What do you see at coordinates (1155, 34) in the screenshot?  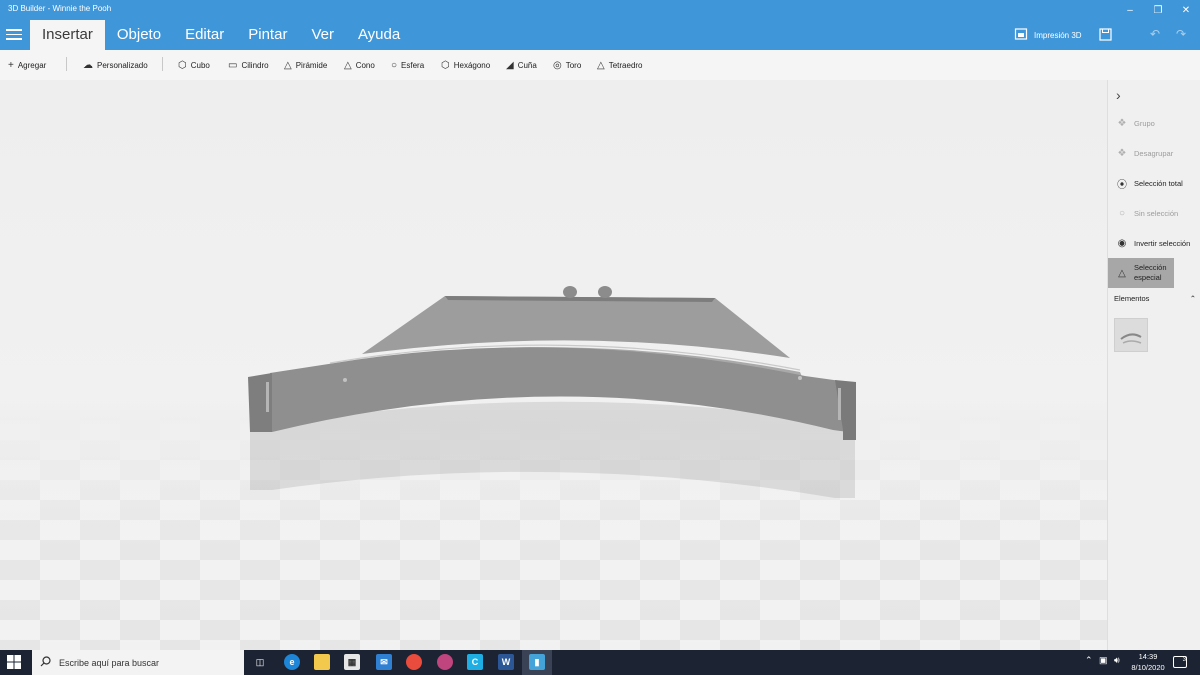 I see `undo-icon: ↶` at bounding box center [1155, 34].